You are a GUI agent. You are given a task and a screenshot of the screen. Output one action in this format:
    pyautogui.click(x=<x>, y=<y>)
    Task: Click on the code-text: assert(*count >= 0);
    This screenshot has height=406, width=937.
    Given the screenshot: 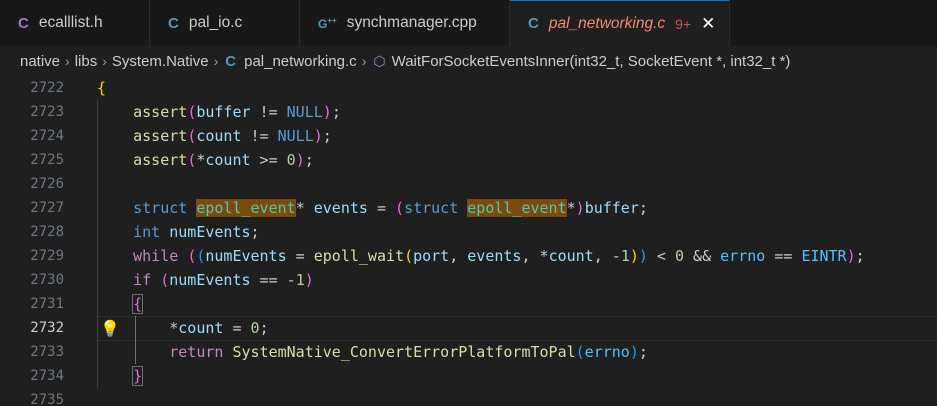 What is the action you would take?
    pyautogui.click(x=223, y=160)
    